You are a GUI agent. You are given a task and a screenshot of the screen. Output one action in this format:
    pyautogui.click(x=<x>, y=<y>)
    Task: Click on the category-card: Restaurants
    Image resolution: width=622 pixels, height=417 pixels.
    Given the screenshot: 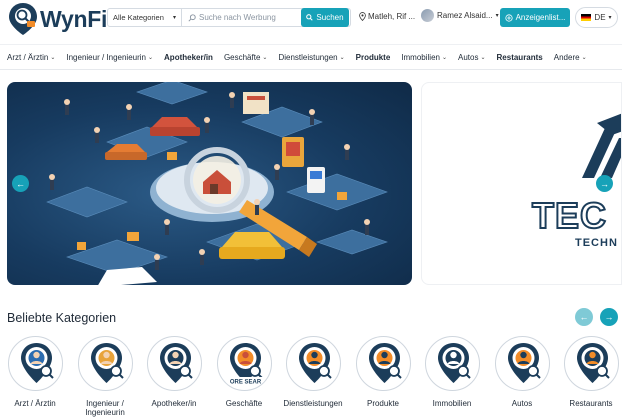 What is the action you would take?
    pyautogui.click(x=589, y=372)
    